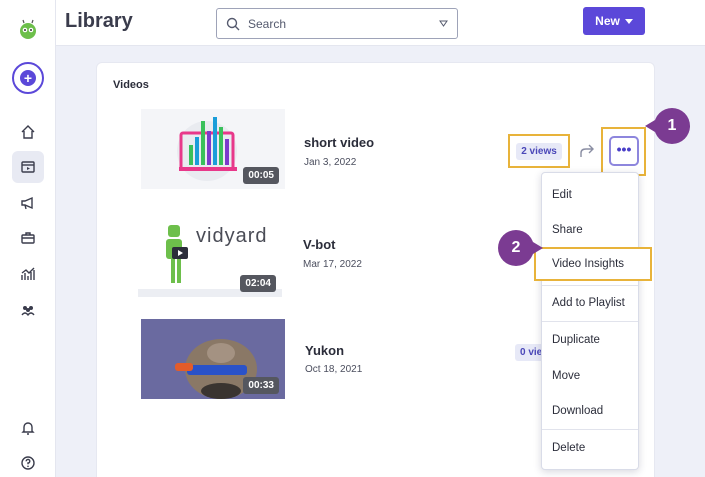 The height and width of the screenshot is (477, 705). Describe the element at coordinates (590, 230) in the screenshot. I see `menu-item-share: Share` at that location.